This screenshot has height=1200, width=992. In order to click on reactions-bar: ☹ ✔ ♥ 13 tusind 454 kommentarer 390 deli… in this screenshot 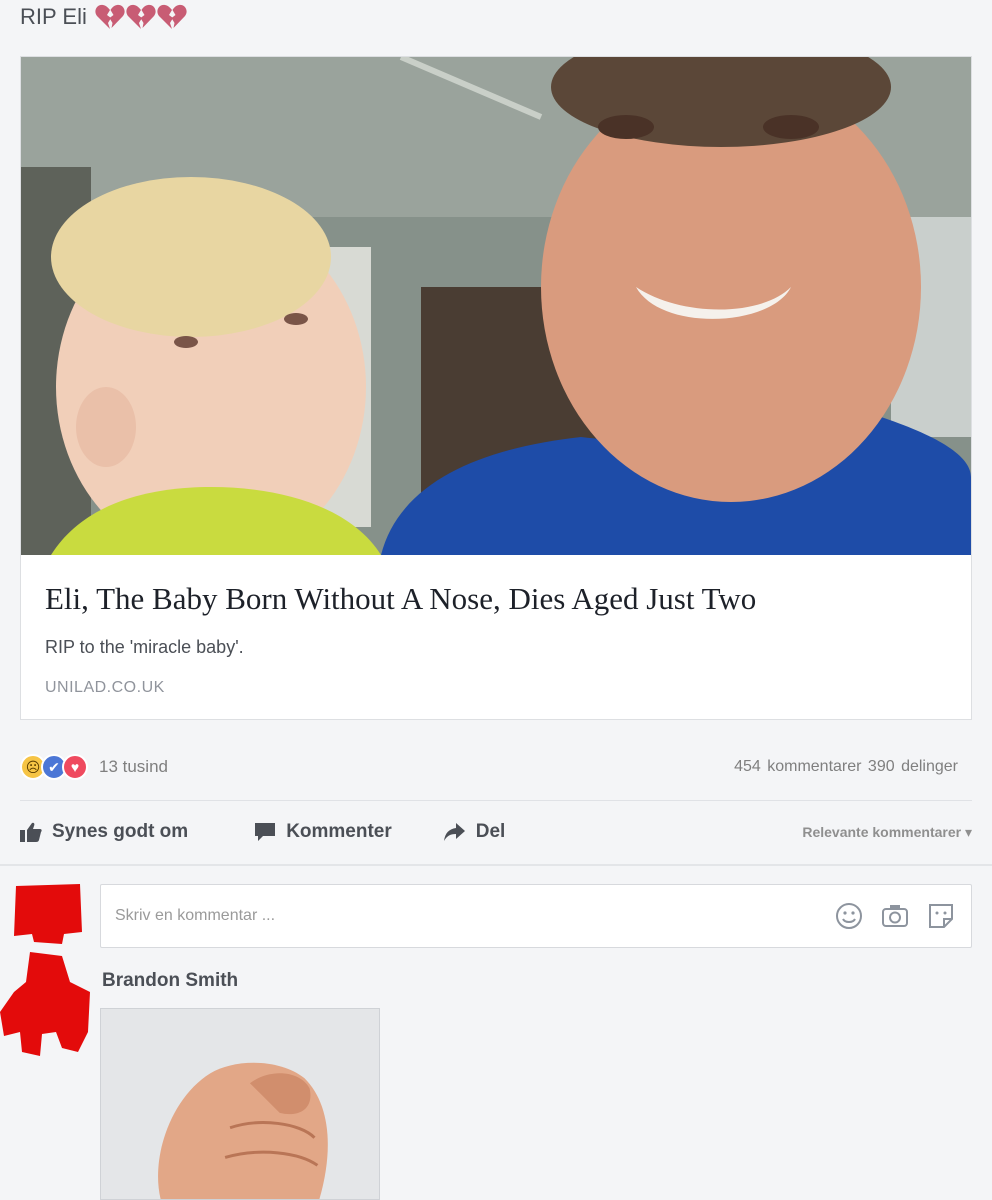, I will do `click(496, 767)`.